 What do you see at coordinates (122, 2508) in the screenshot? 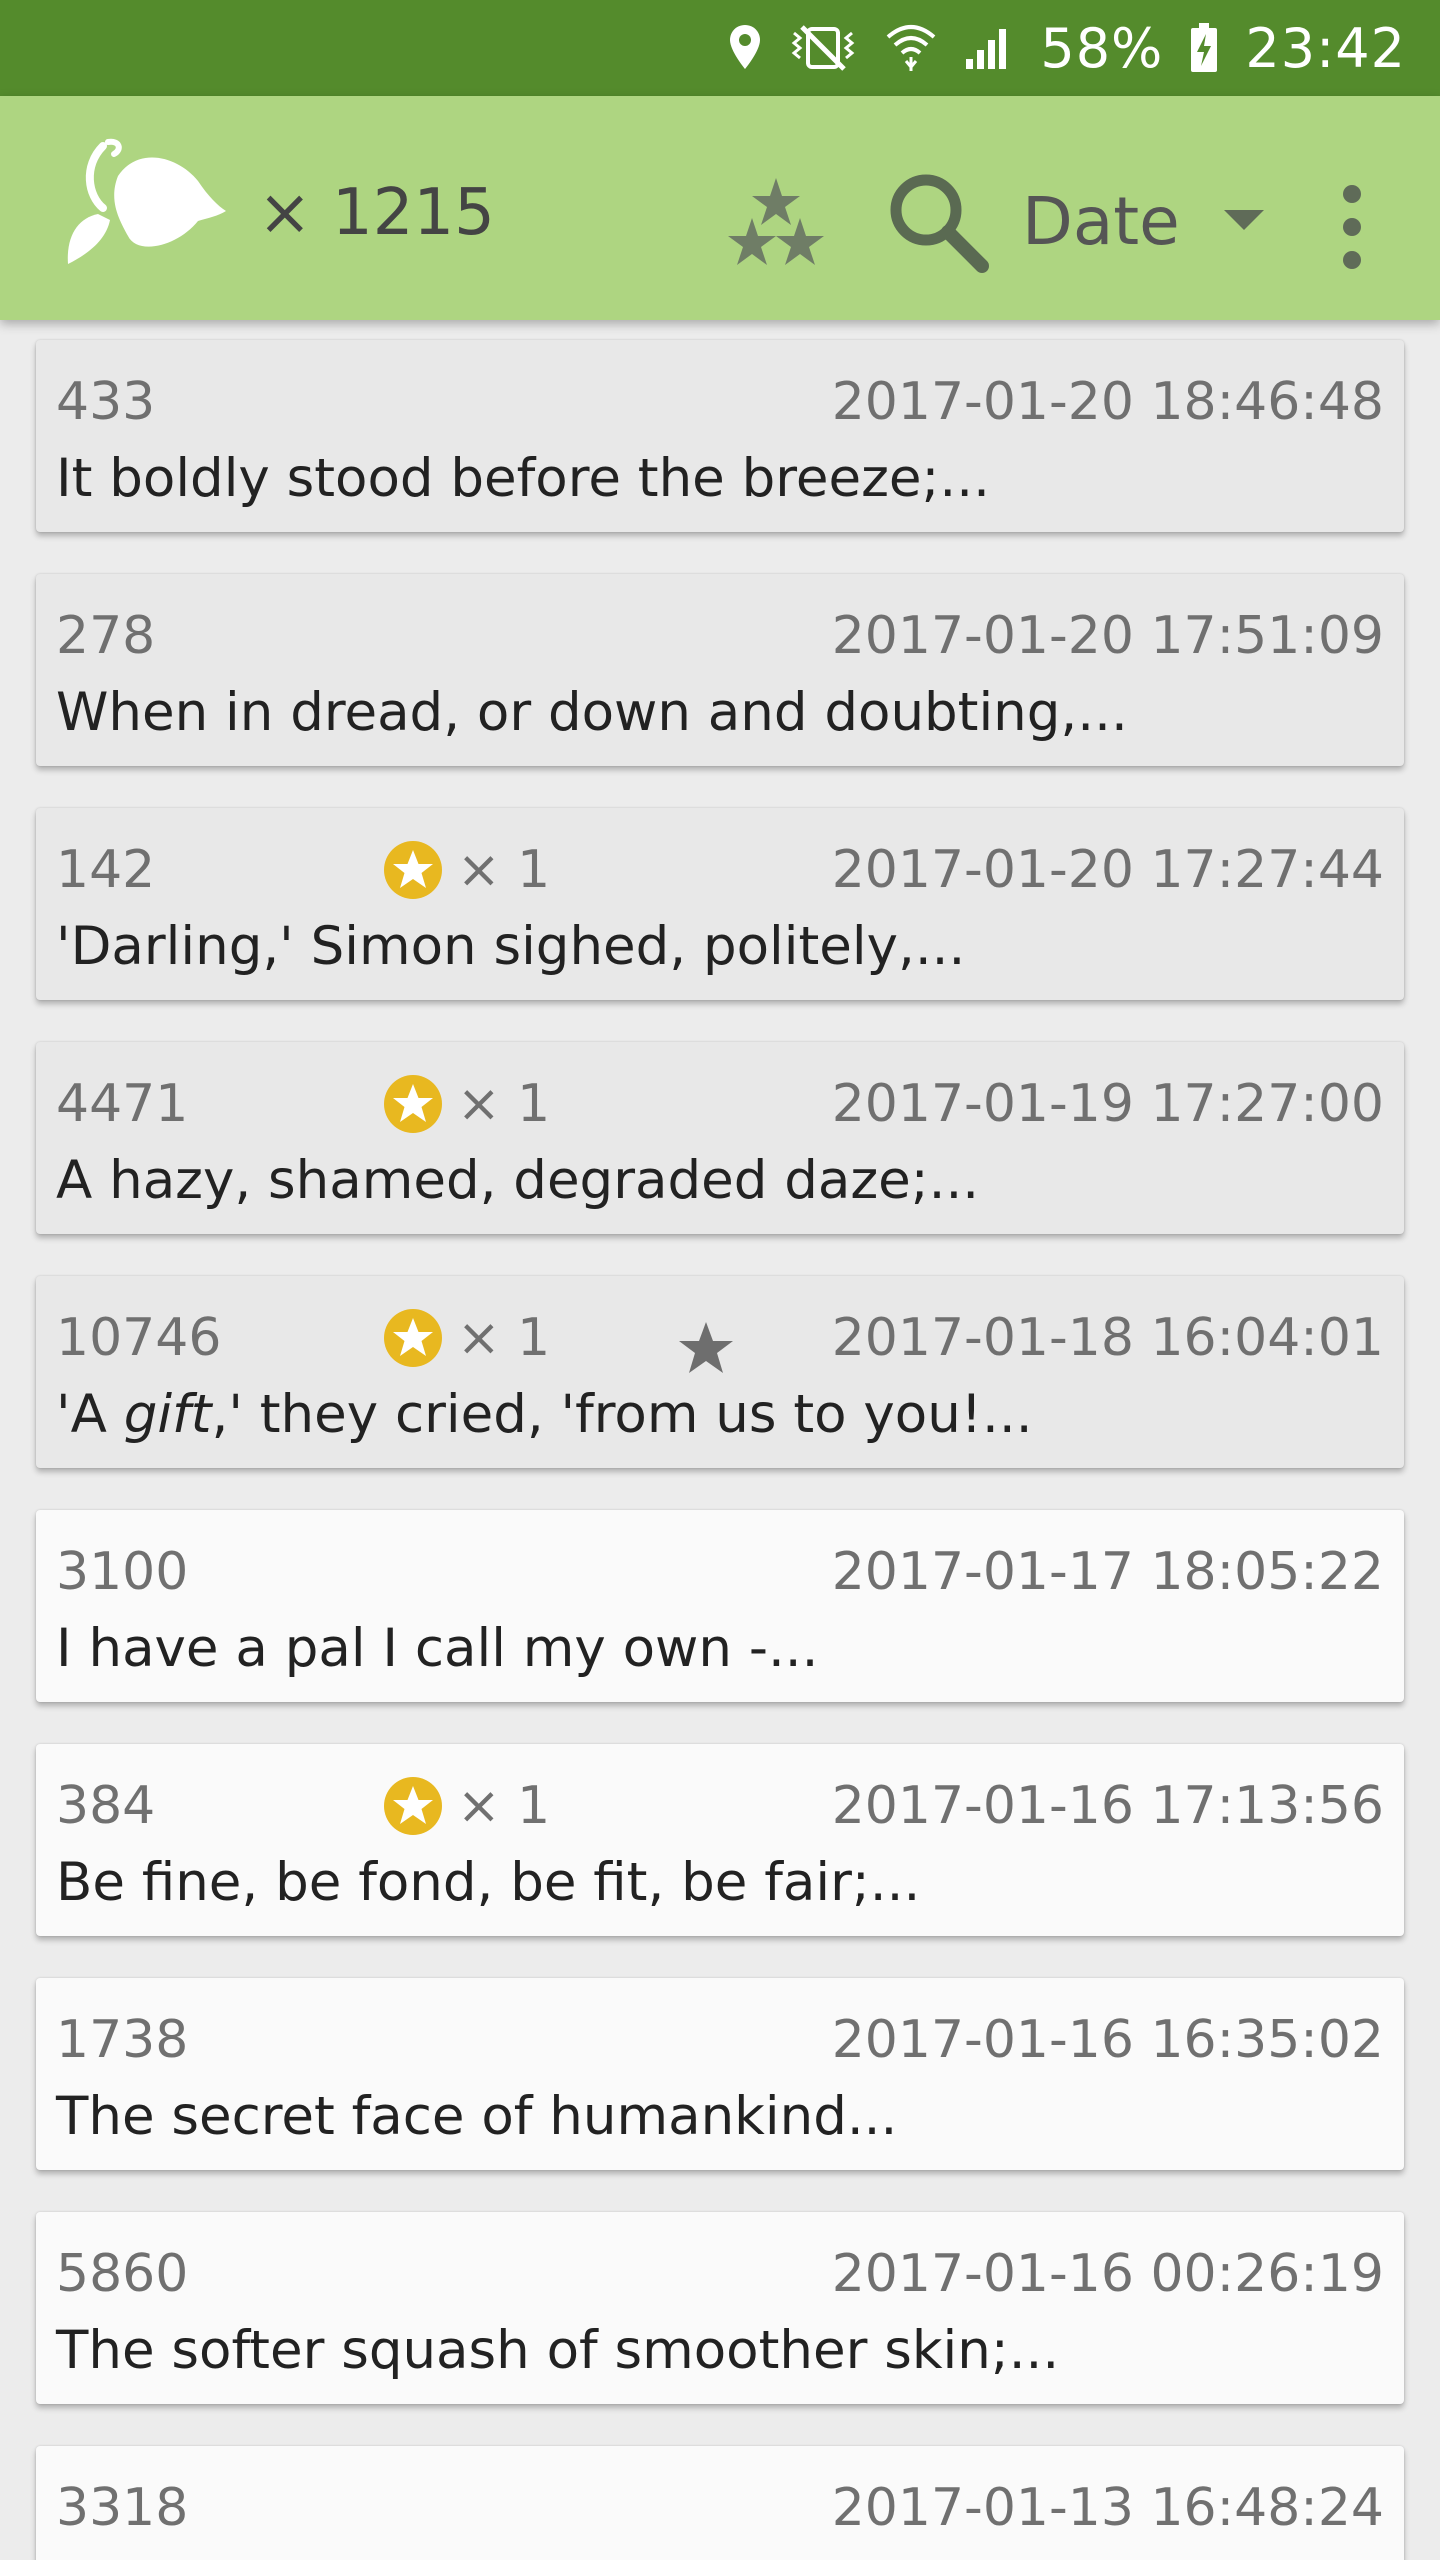
I see `entry-id: 3318` at bounding box center [122, 2508].